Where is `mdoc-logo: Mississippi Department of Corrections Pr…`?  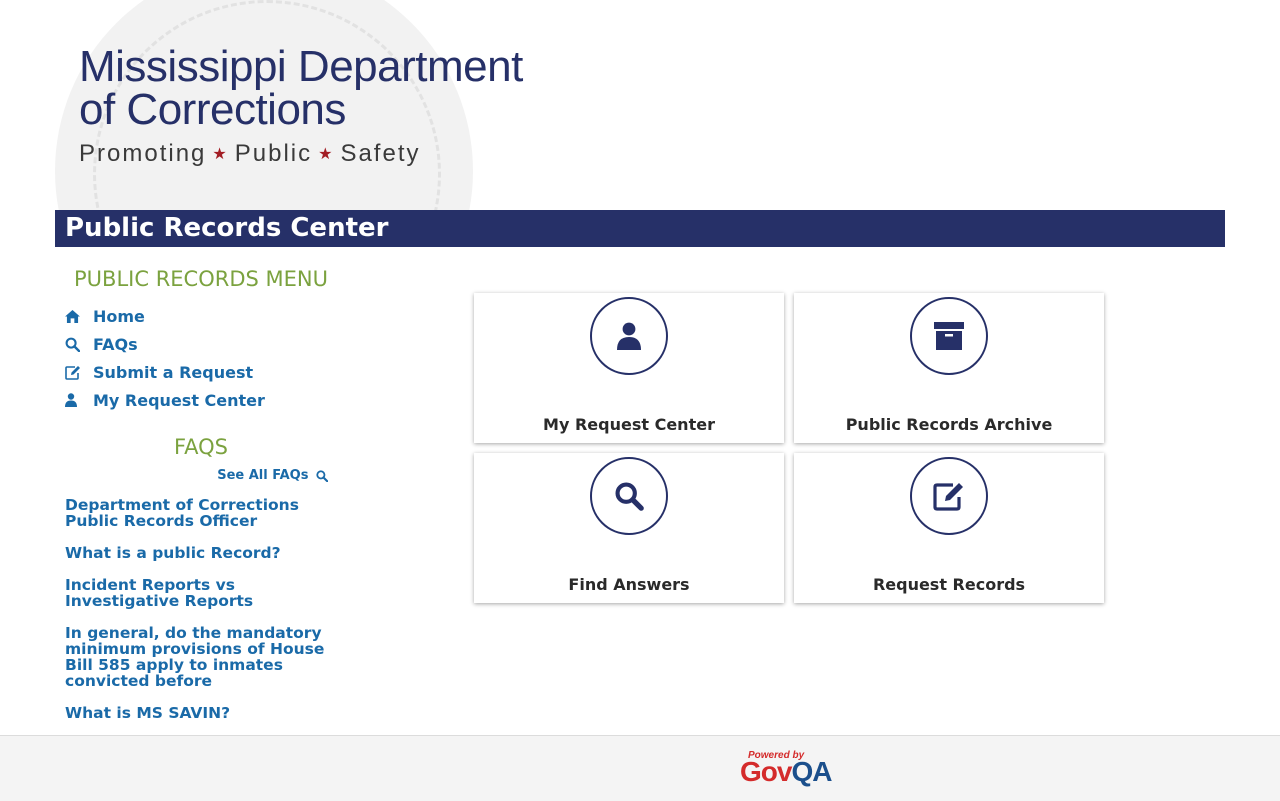
mdoc-logo: Mississippi Department of Corrections Pr… is located at coordinates (315, 105).